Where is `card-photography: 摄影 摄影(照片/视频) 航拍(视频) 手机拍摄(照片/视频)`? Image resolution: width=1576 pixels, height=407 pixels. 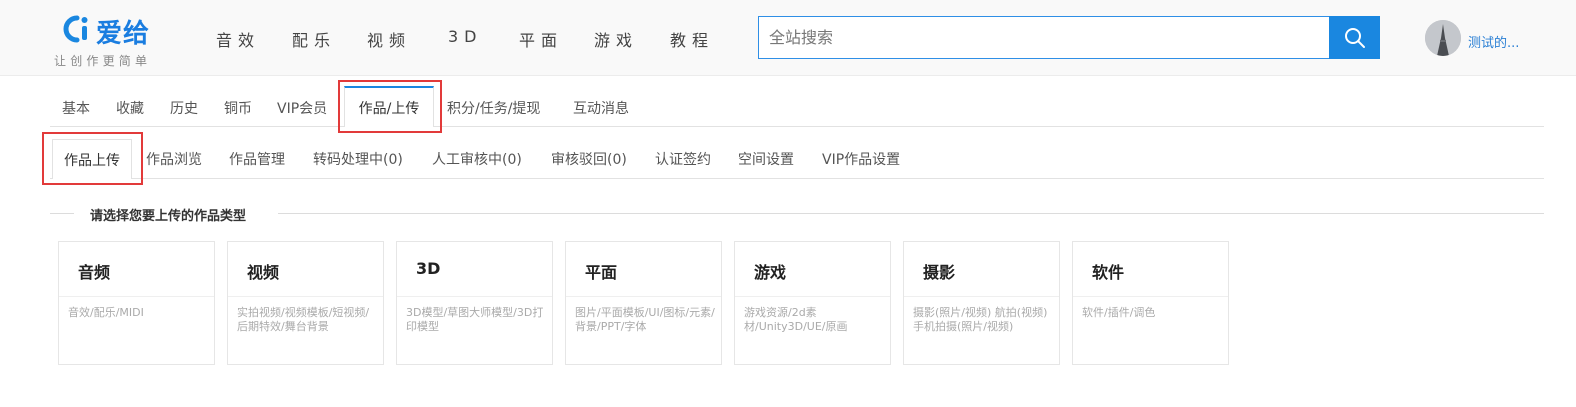 card-photography: 摄影 摄影(照片/视频) 航拍(视频) 手机拍摄(照片/视频) is located at coordinates (981, 303).